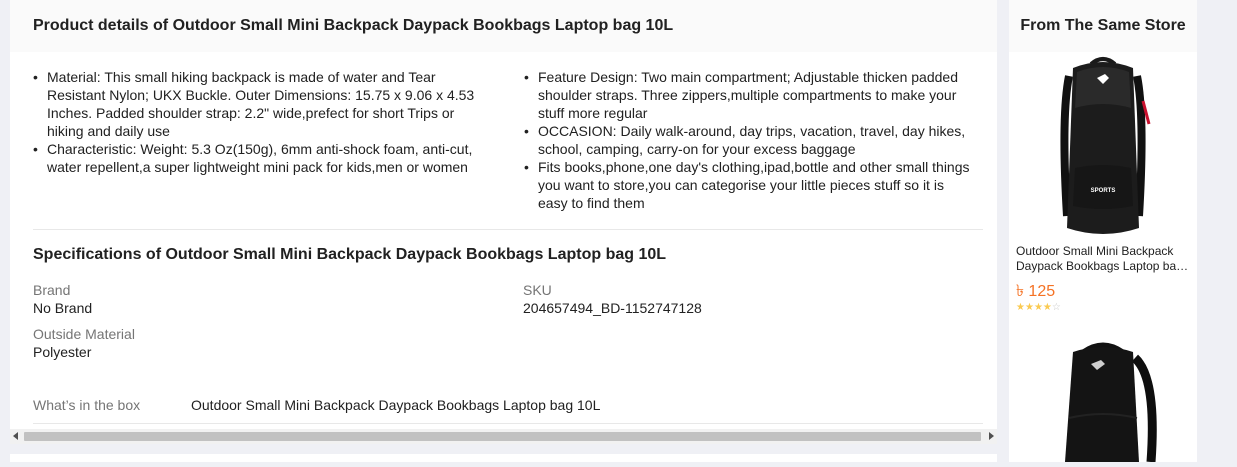 Image resolution: width=1237 pixels, height=467 pixels. What do you see at coordinates (62, 352) in the screenshot?
I see `spec-material-value: Polyester` at bounding box center [62, 352].